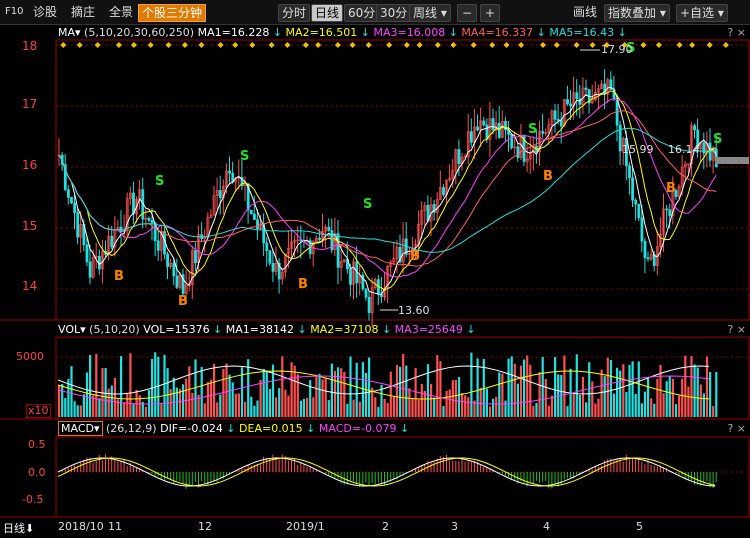  I want to click on ma-params: (5,10,20,30,60,250), so click(139, 32).